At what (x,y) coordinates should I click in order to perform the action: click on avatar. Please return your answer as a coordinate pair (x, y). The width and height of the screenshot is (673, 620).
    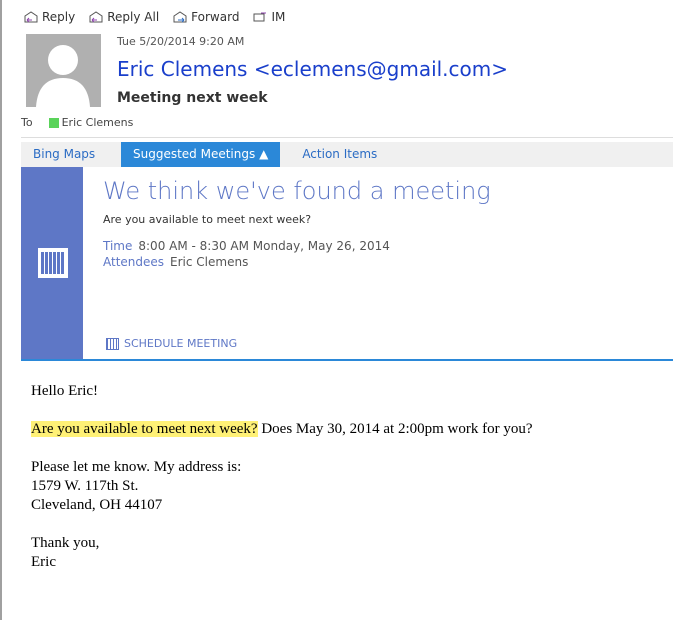
    Looking at the image, I should click on (61, 70).